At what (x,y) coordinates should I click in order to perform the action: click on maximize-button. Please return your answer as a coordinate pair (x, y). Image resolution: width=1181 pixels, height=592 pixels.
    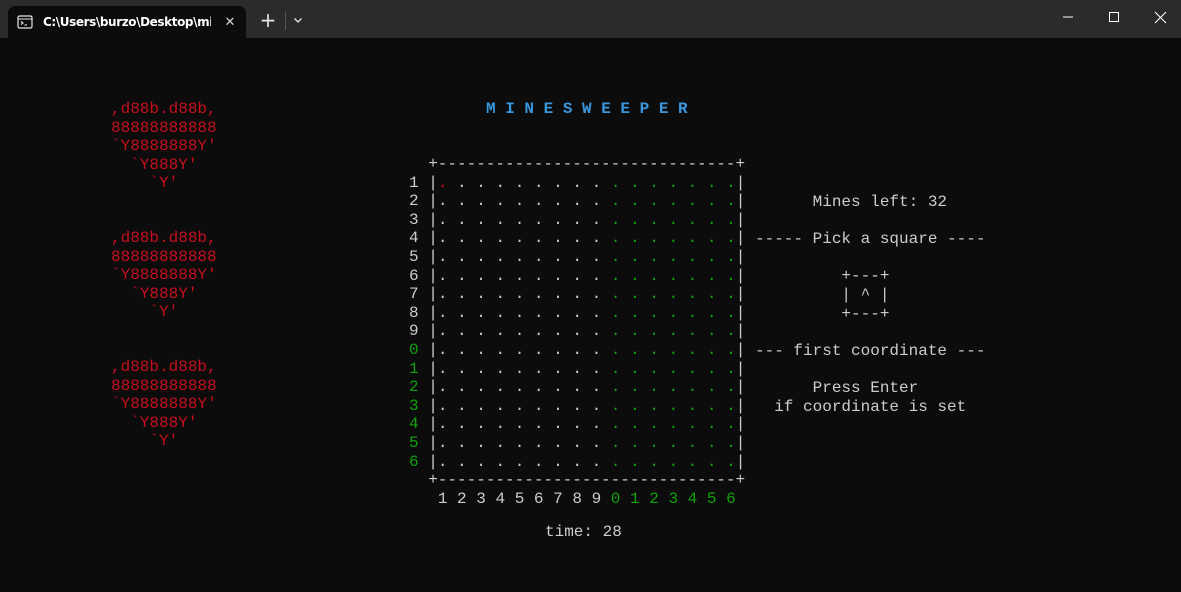
    Looking at the image, I should click on (1114, 17).